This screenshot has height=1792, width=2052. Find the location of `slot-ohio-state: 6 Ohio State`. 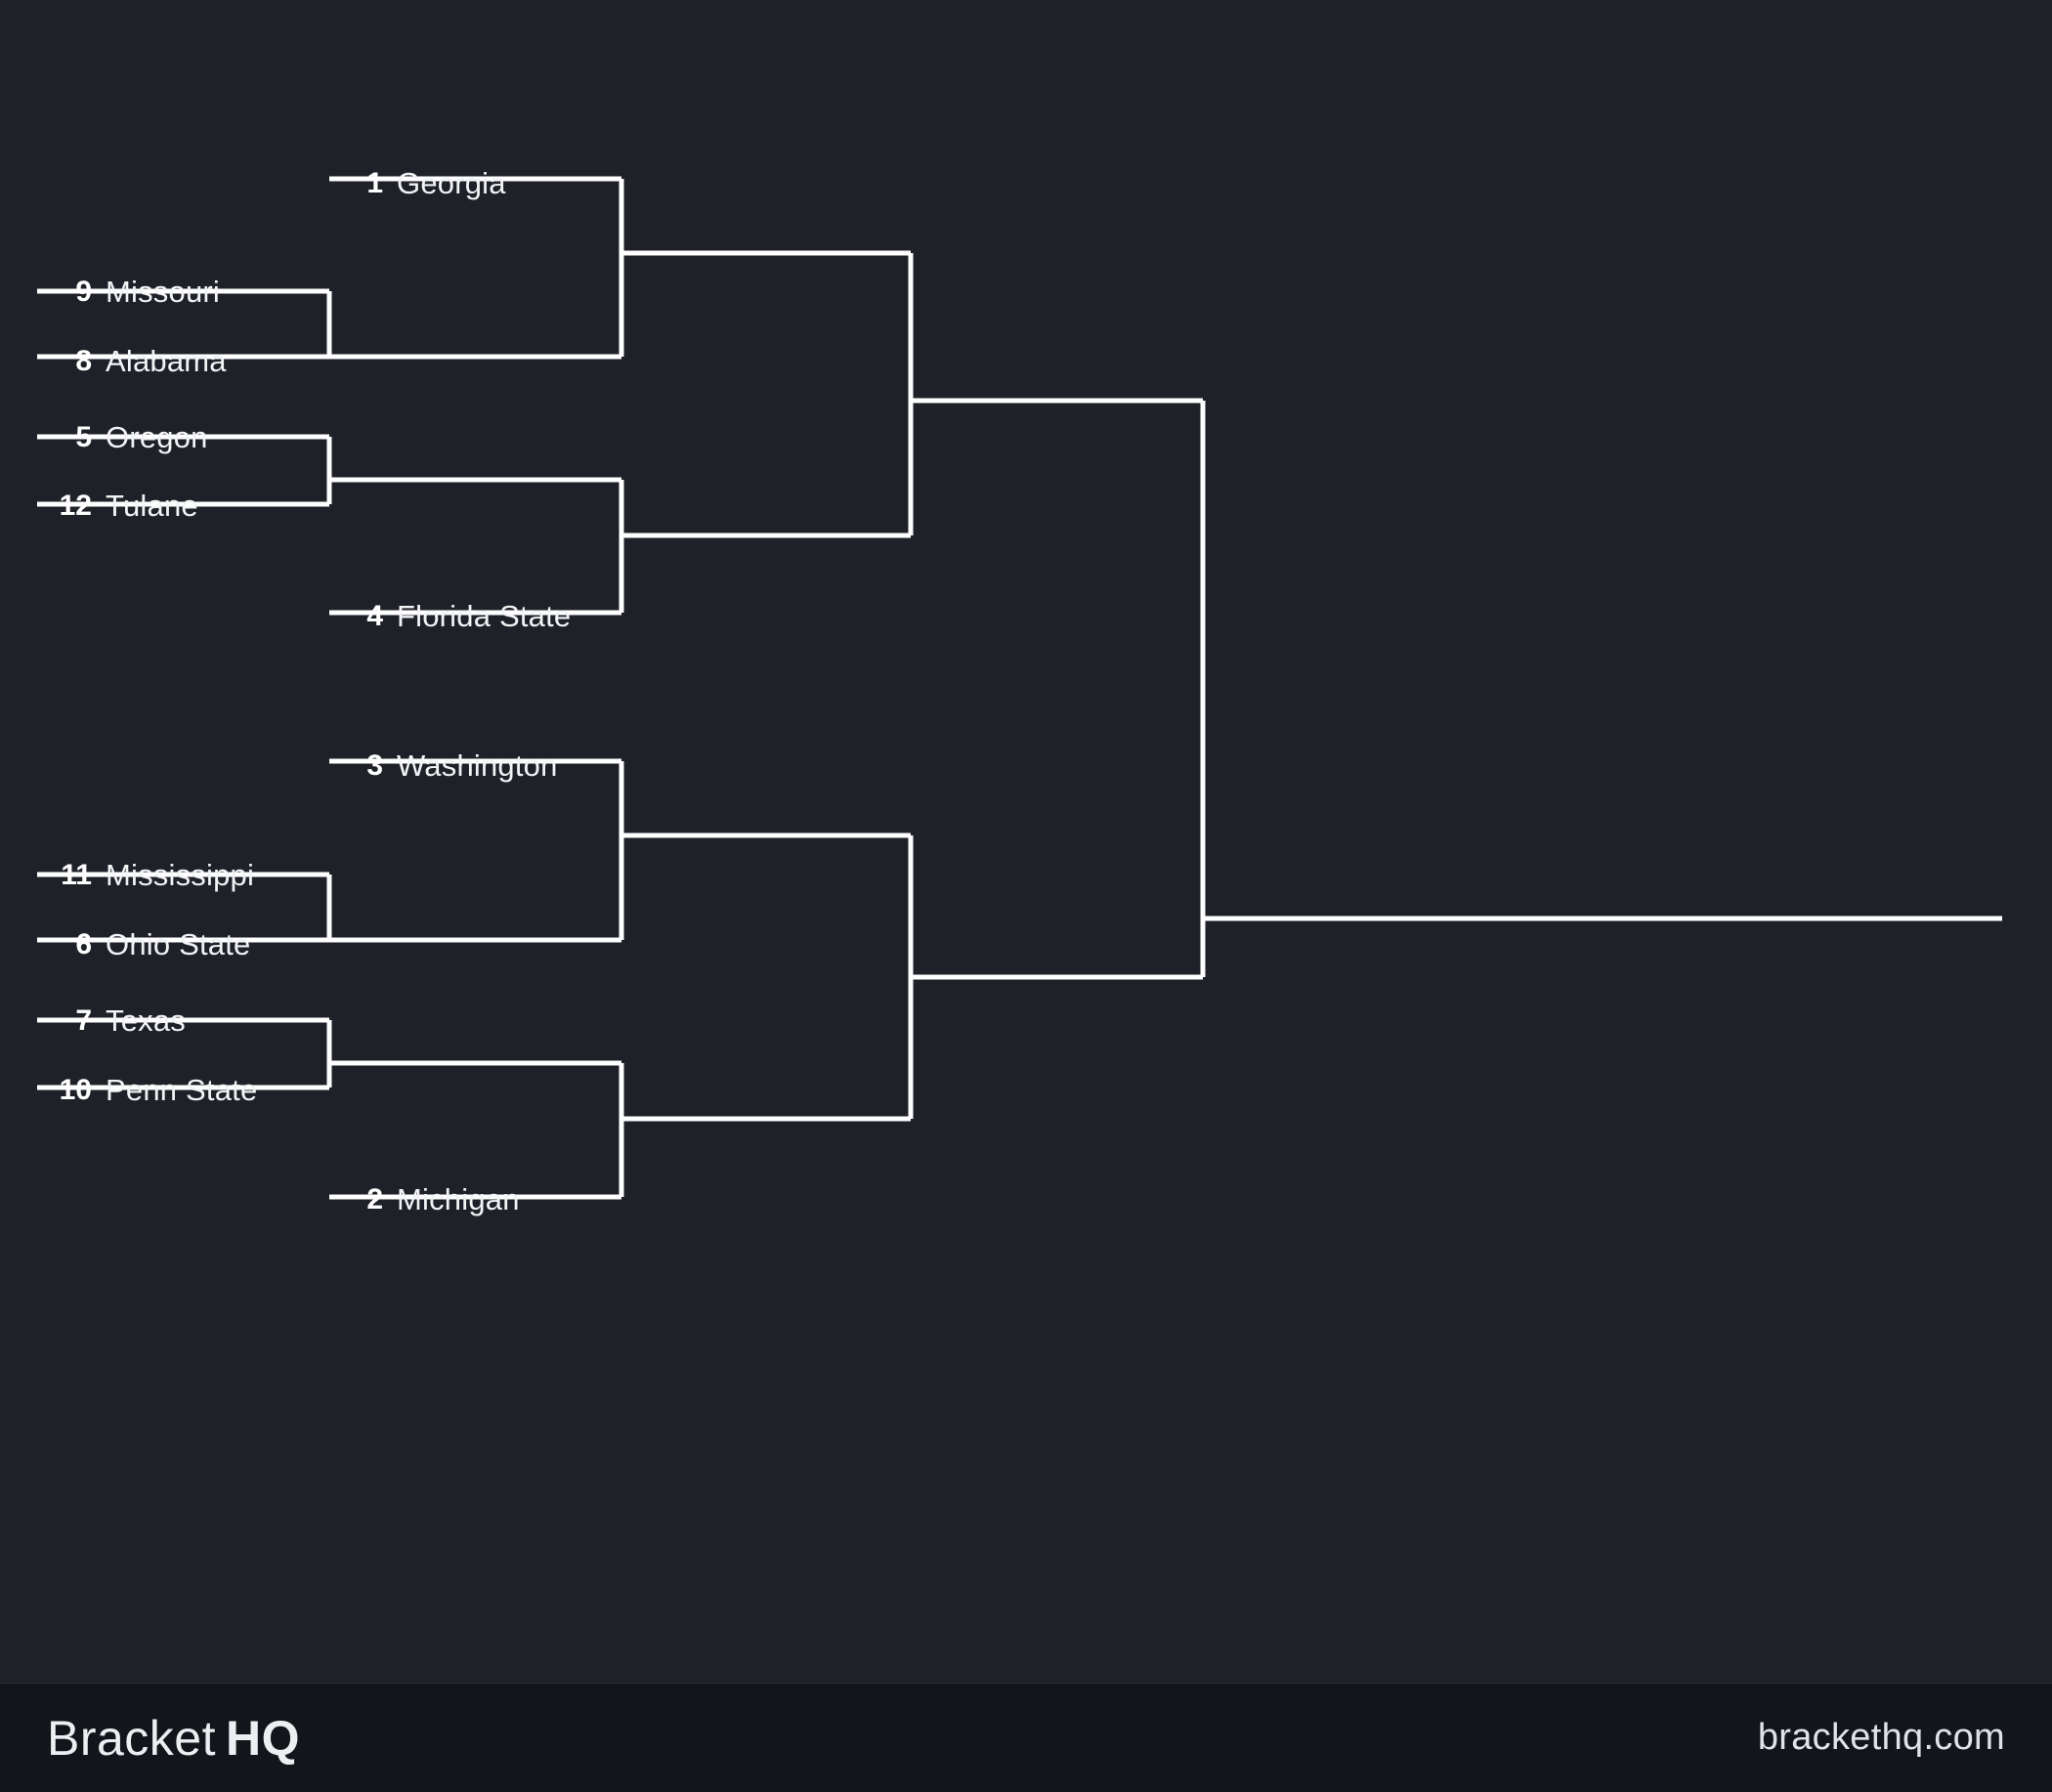

slot-ohio-state: 6 Ohio State is located at coordinates (149, 944).